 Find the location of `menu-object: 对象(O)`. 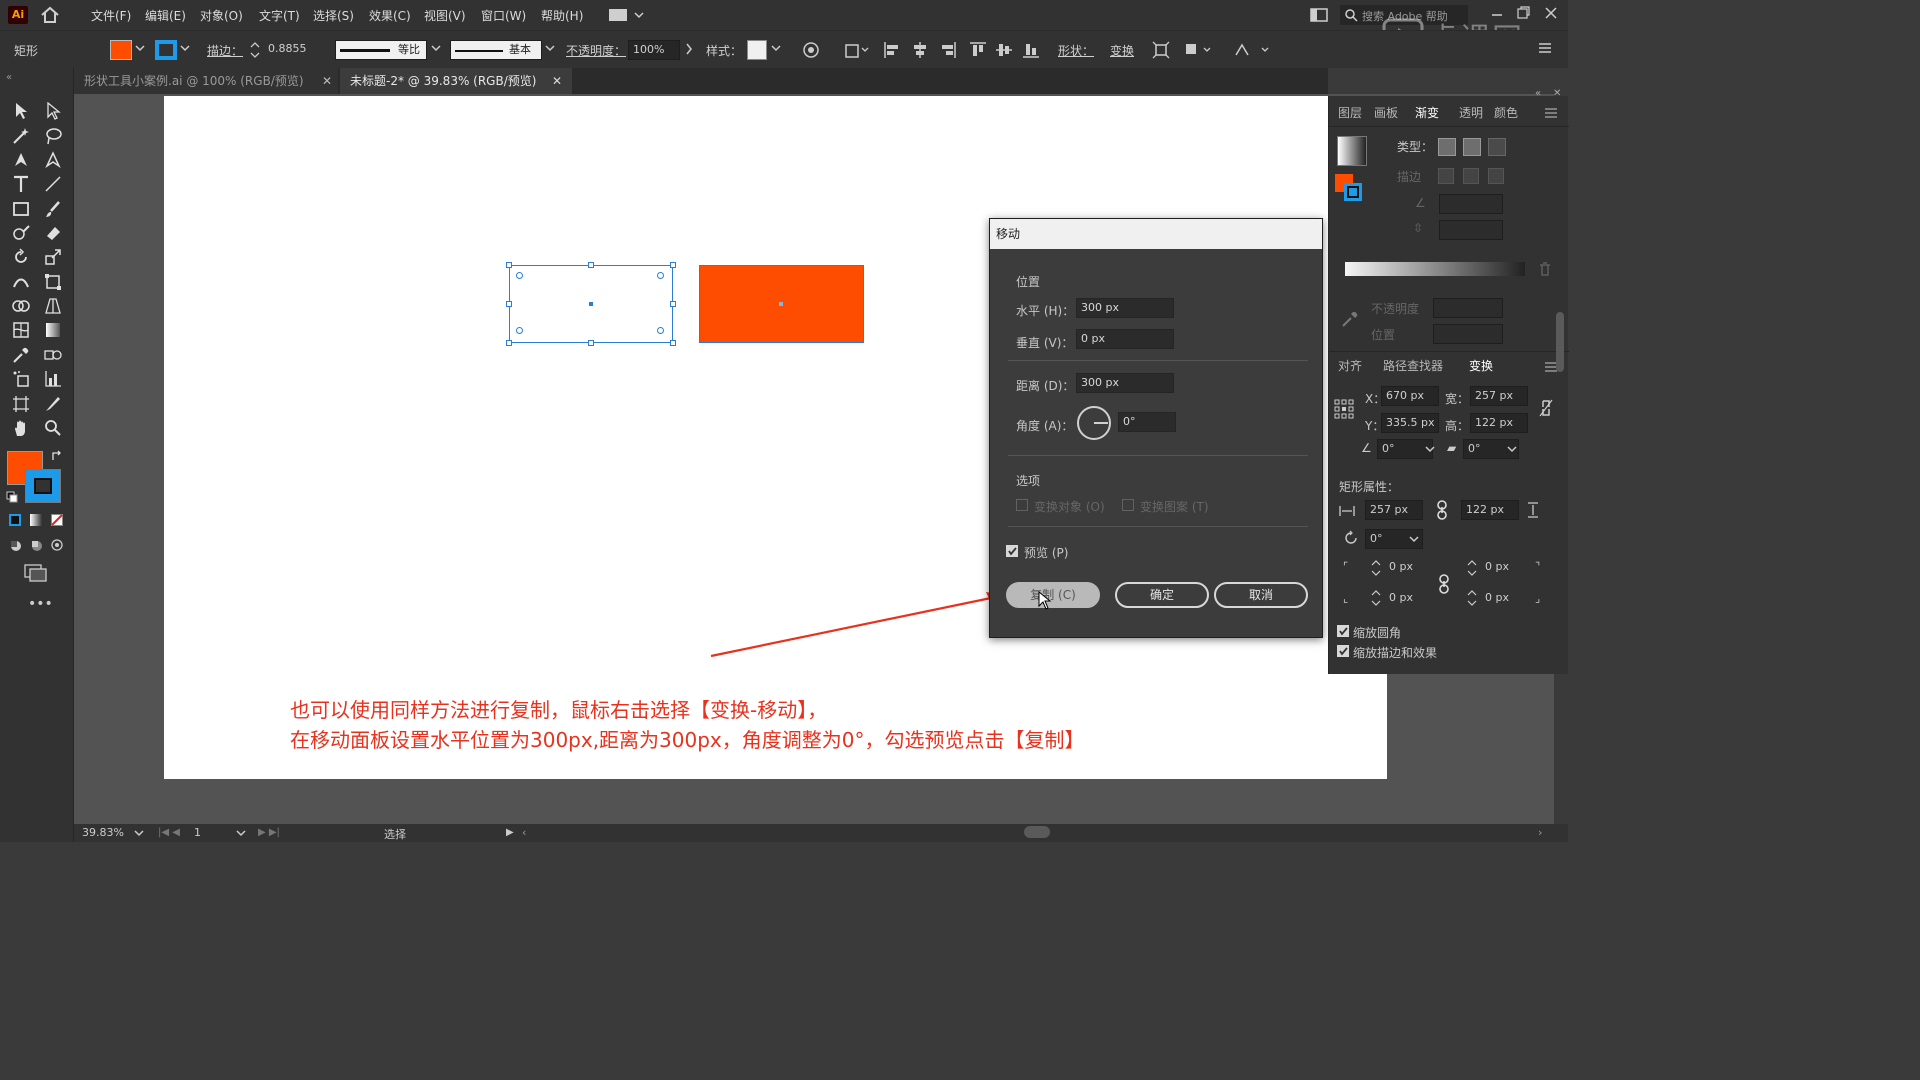

menu-object: 对象(O) is located at coordinates (221, 15).